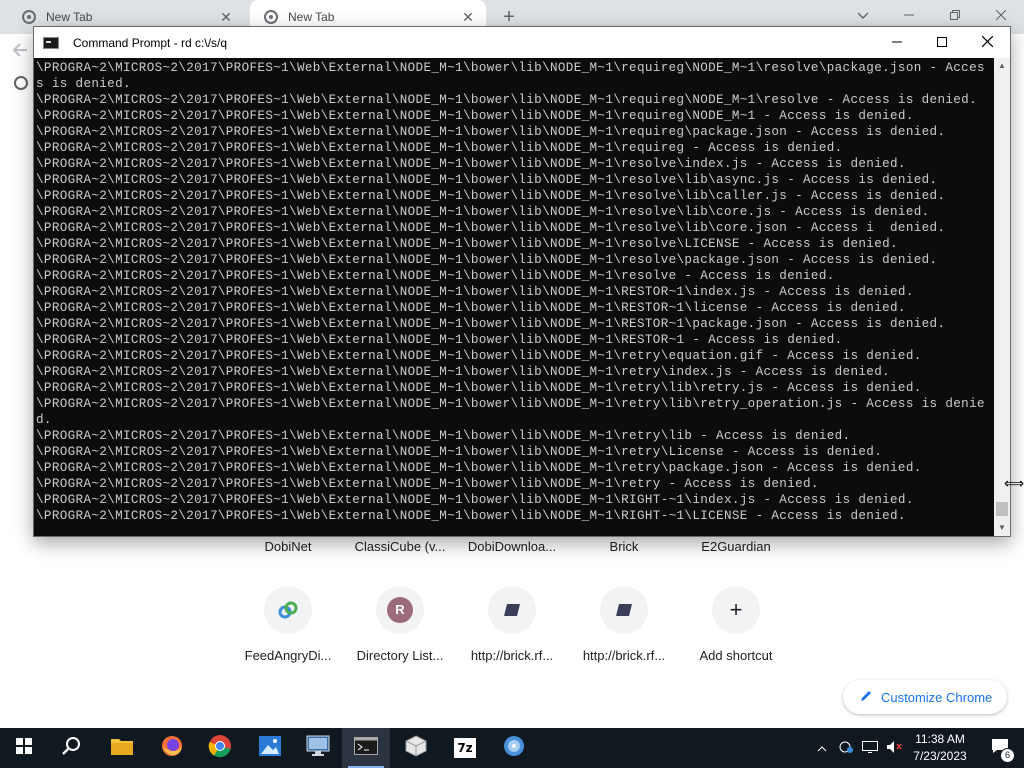 The width and height of the screenshot is (1024, 768). I want to click on customize-chrome-label: Customize Chrome, so click(937, 697).